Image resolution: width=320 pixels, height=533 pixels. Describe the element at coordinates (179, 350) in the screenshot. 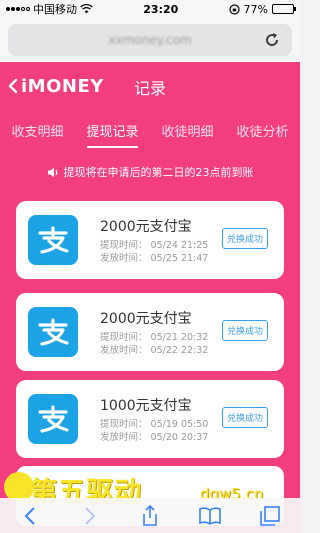

I see `payout-time: 05/22 22:32` at that location.